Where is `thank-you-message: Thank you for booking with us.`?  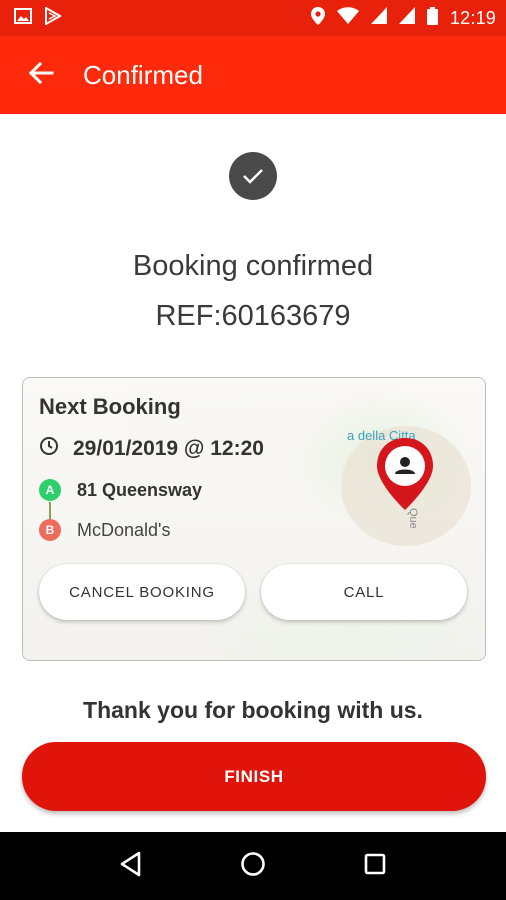 thank-you-message: Thank you for booking with us. is located at coordinates (253, 710).